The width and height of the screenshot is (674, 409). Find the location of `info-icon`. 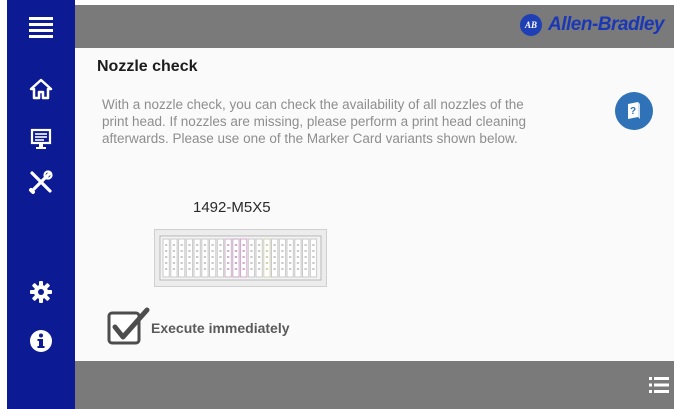

info-icon is located at coordinates (41, 341).